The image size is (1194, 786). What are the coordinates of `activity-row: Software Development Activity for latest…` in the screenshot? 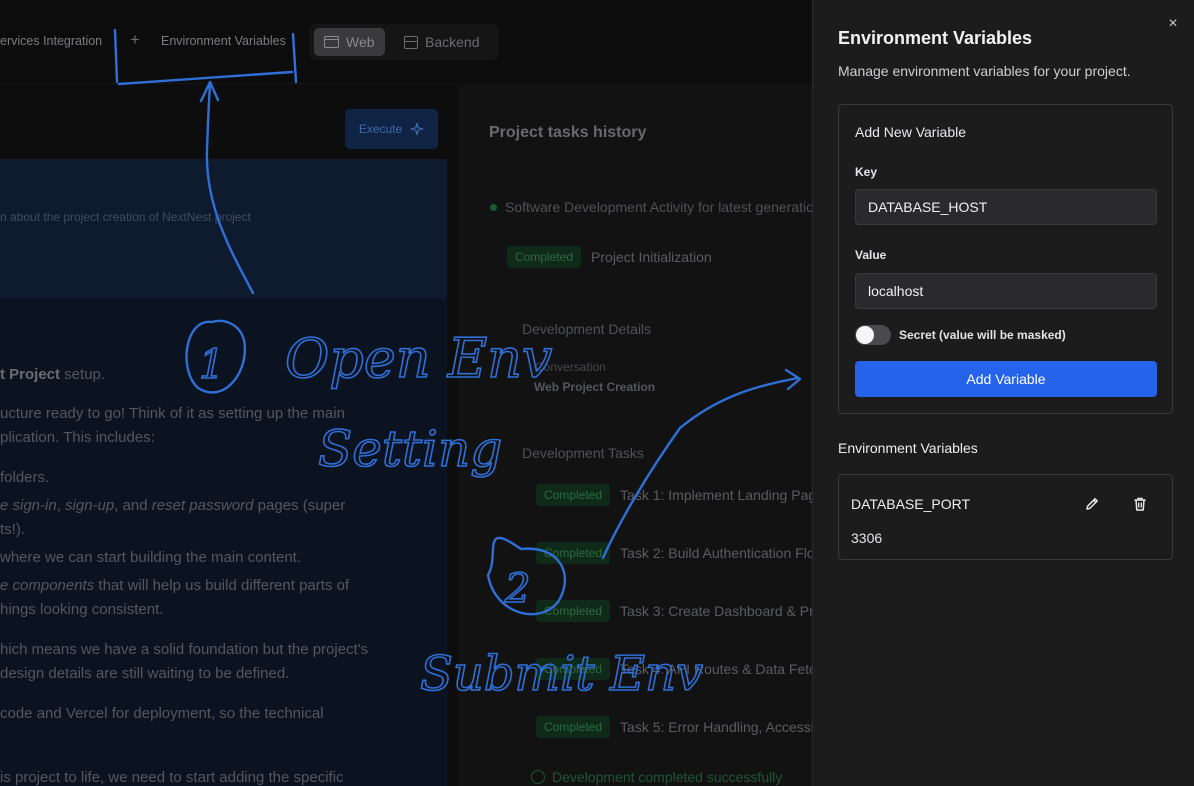 It's located at (651, 207).